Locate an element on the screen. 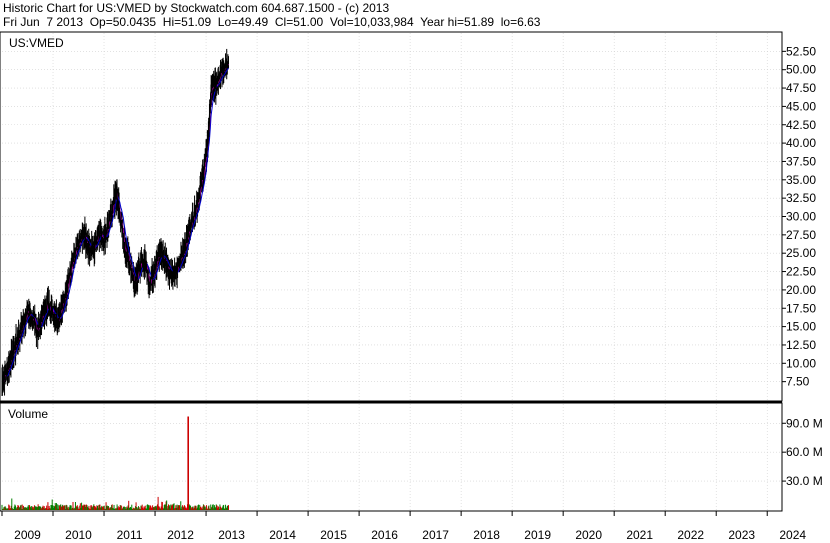  year-tick-label: 2016 is located at coordinates (384, 535).